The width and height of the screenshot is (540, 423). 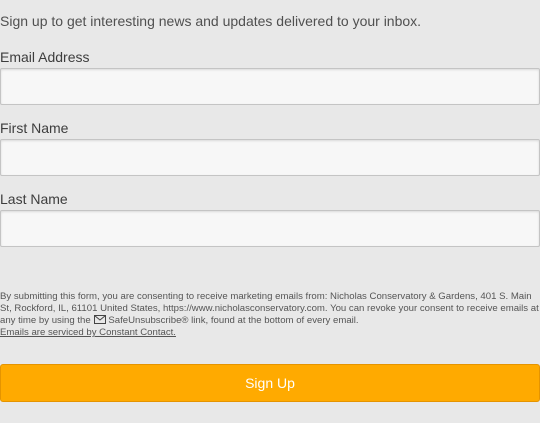 I want to click on envelope-icon, so click(x=100, y=319).